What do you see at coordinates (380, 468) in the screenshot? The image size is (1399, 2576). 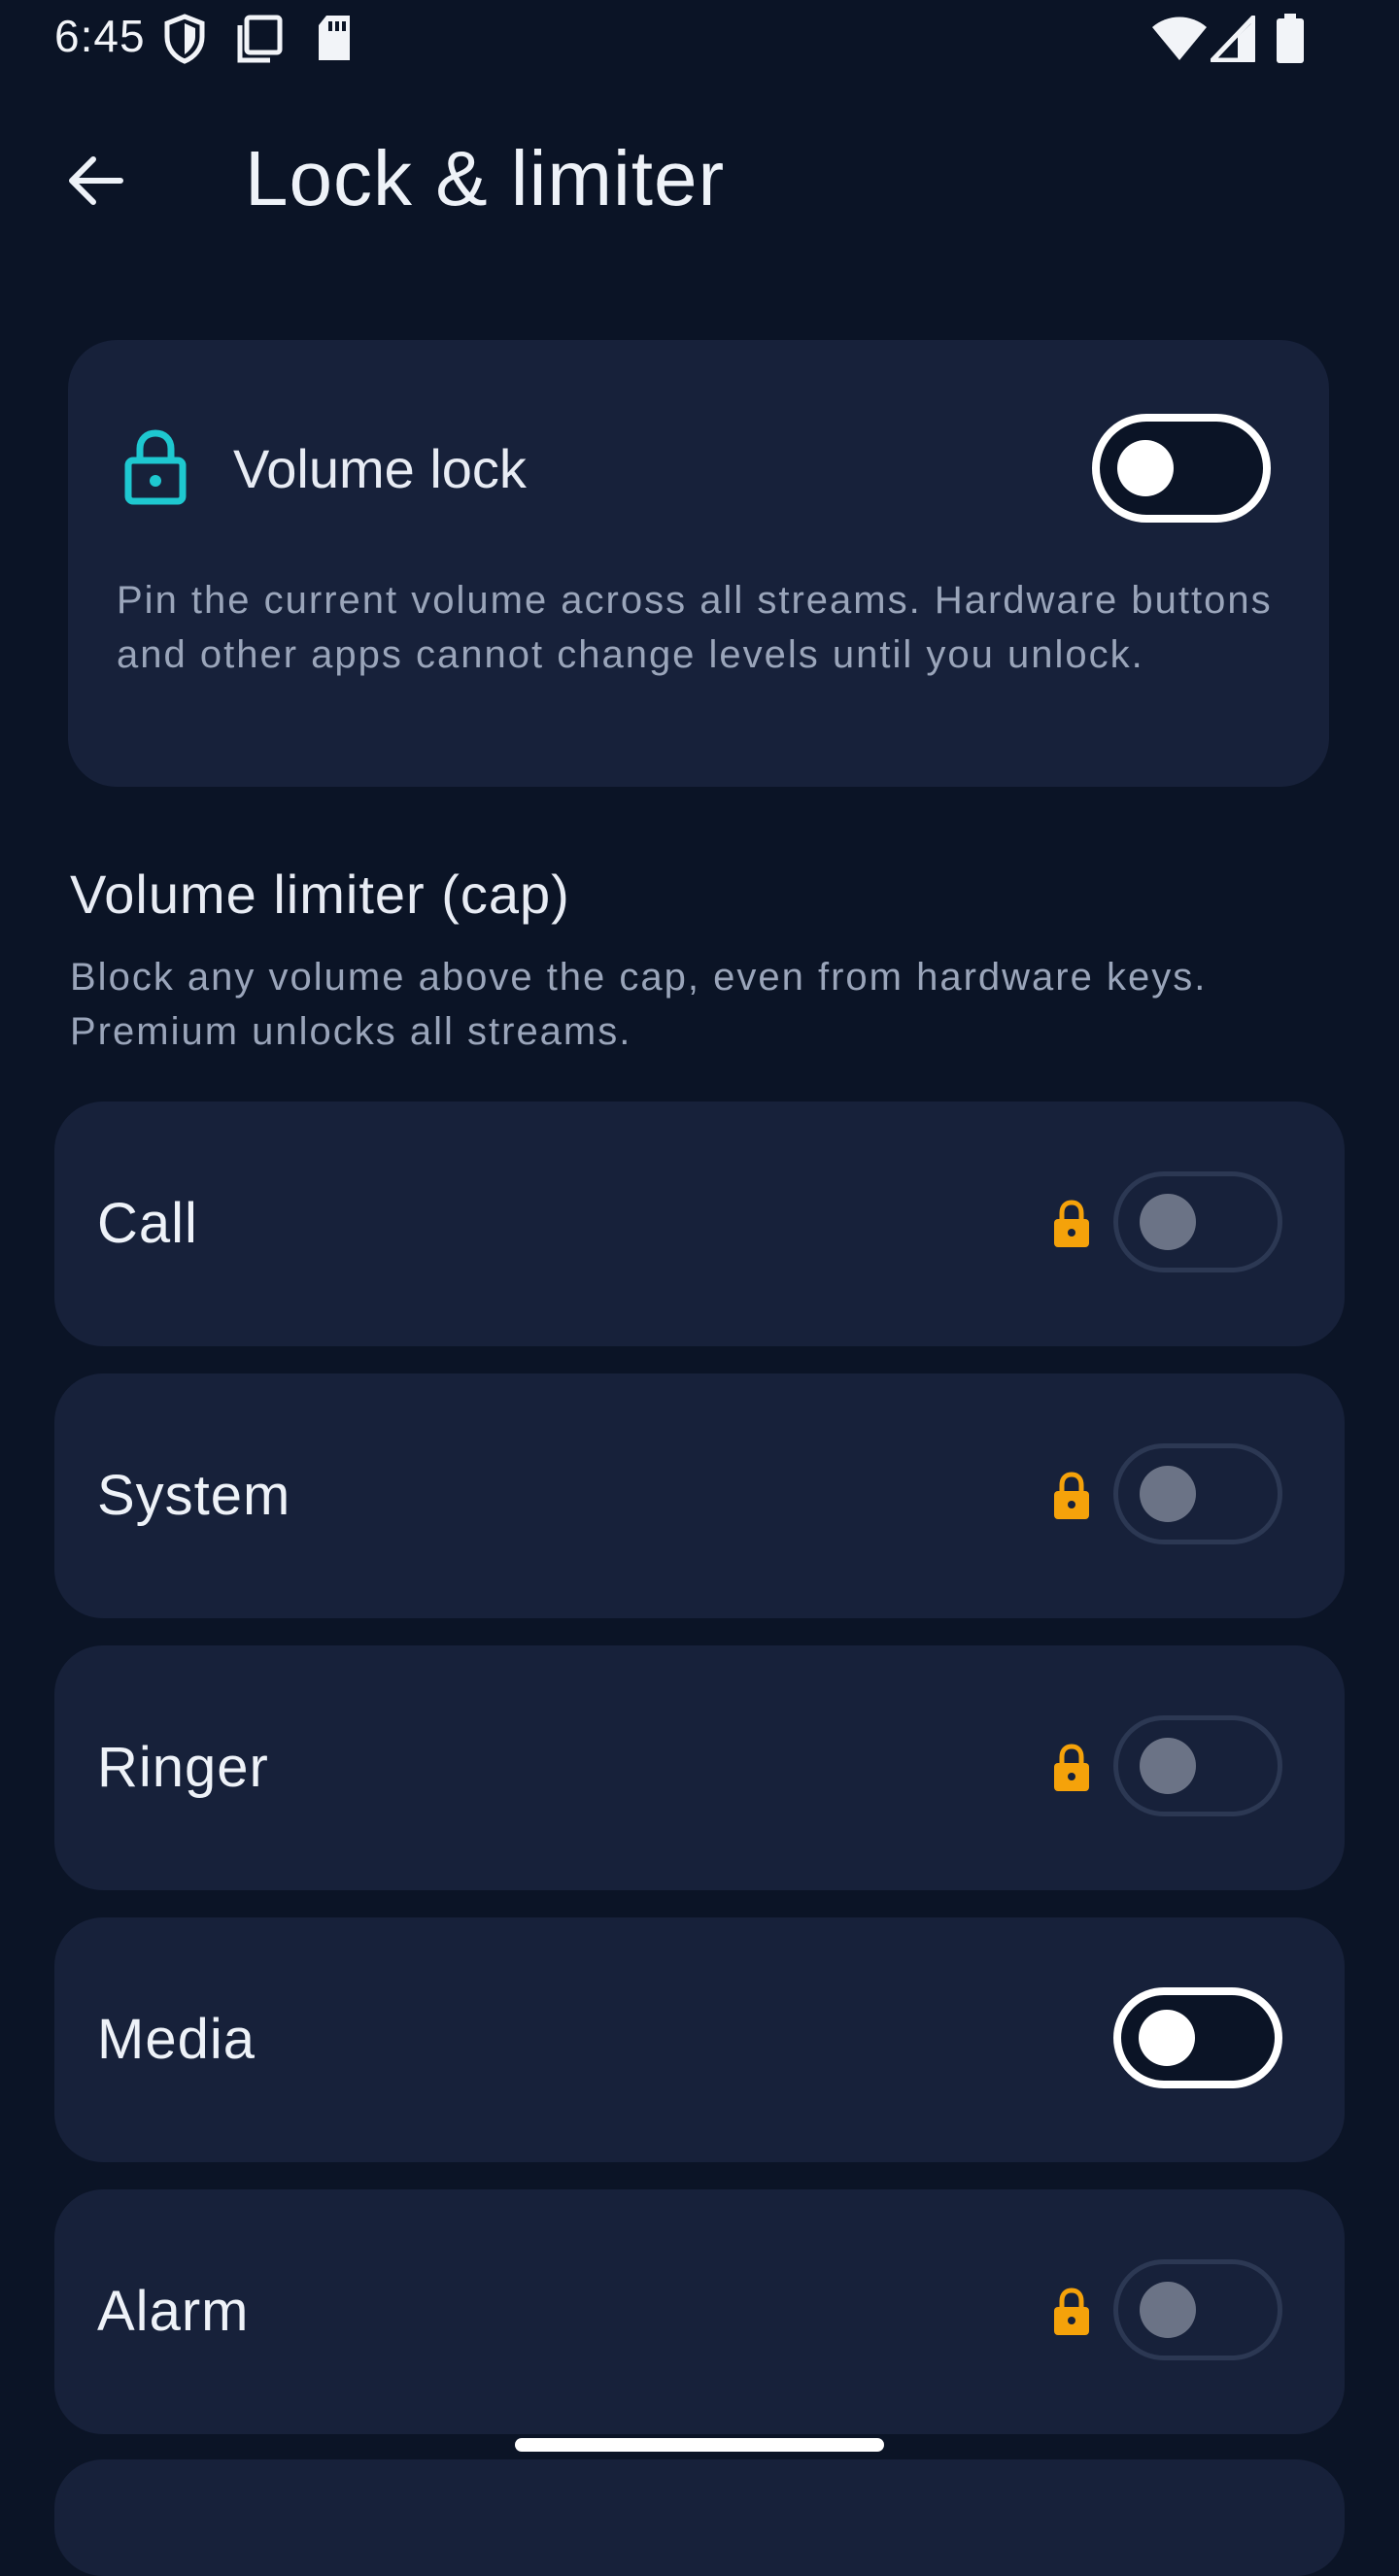 I see `volume-lock-label: Volume lock` at bounding box center [380, 468].